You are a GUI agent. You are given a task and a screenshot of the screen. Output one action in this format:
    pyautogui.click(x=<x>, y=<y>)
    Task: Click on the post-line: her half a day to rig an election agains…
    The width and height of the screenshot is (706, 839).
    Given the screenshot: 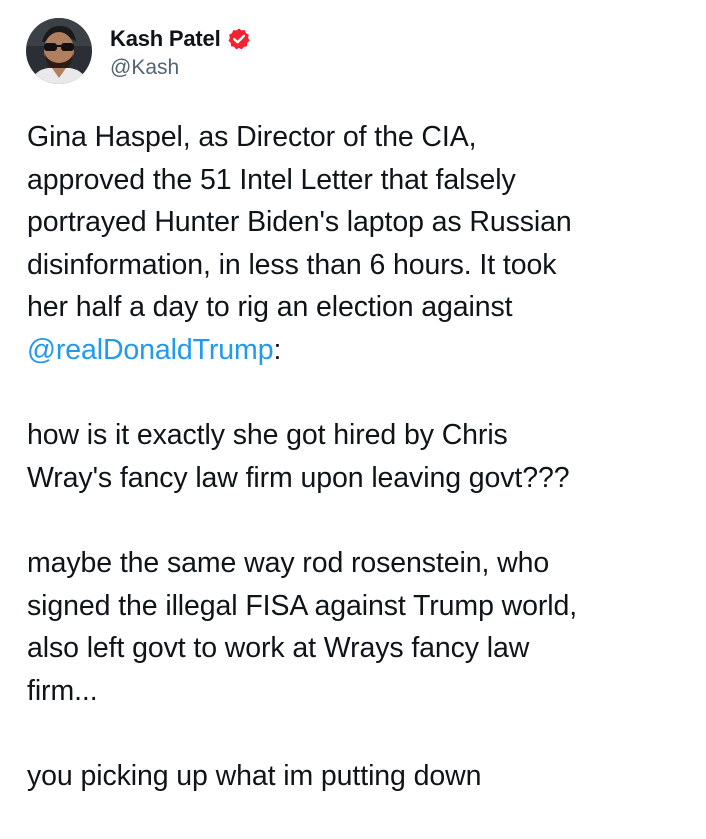 What is the action you would take?
    pyautogui.click(x=270, y=307)
    